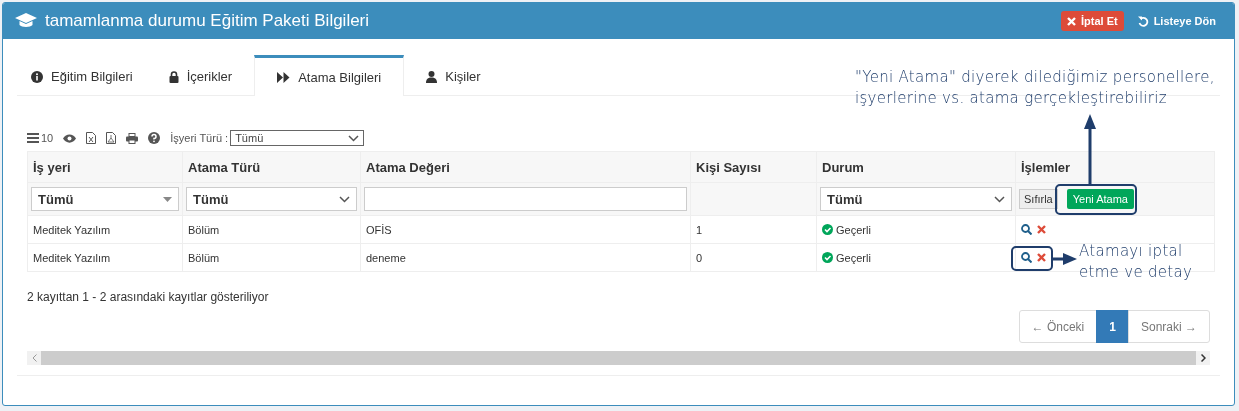 The height and width of the screenshot is (411, 1239). Describe the element at coordinates (200, 75) in the screenshot. I see `tab: İçerikler` at that location.